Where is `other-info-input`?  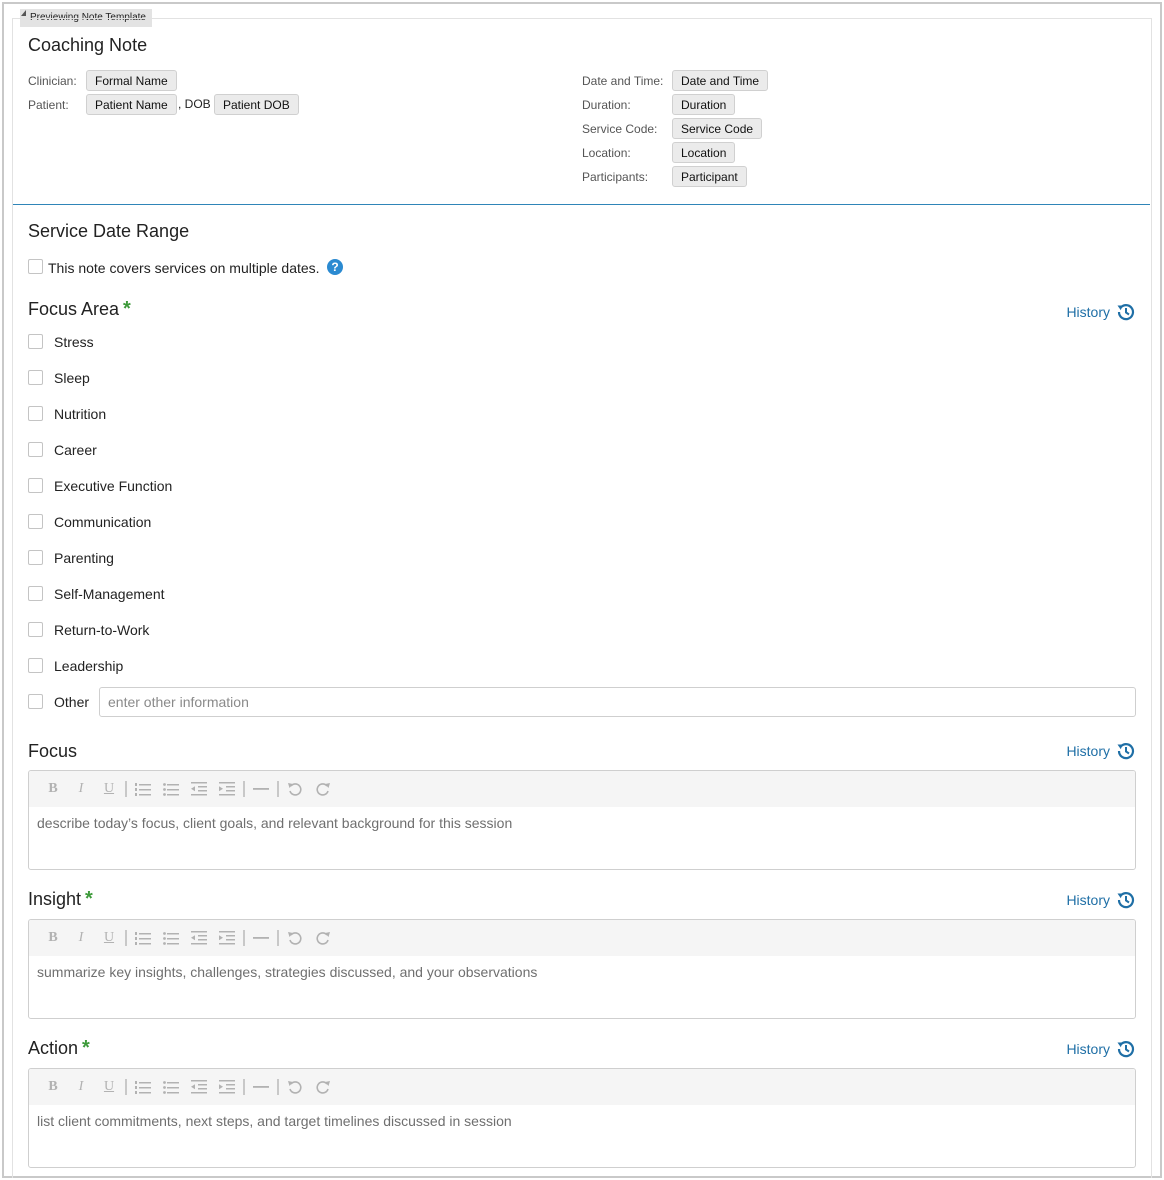 other-info-input is located at coordinates (617, 702).